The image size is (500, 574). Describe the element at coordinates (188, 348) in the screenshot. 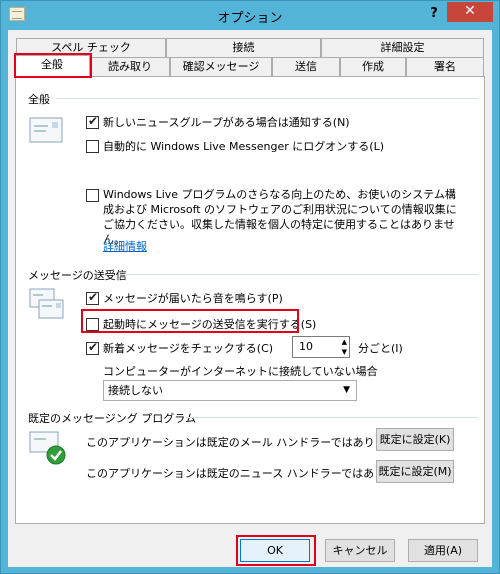

I see `check-new-messages-label: 新着メッセージをチェックする(C)` at that location.